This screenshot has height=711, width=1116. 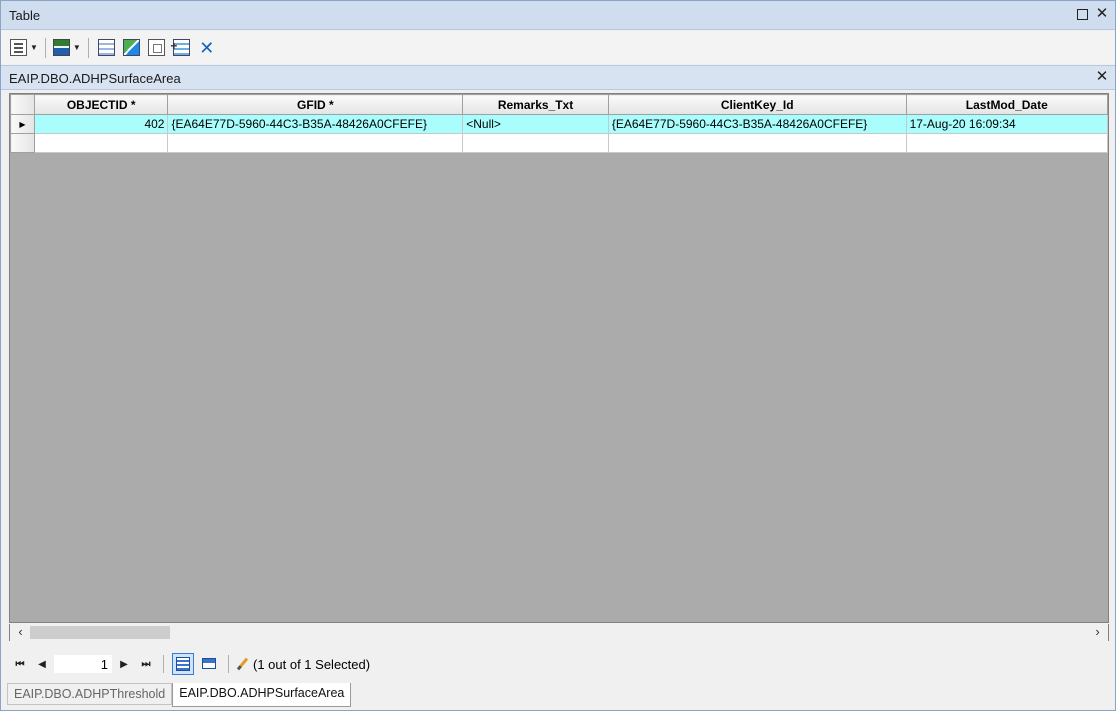 I want to click on scroll-right-icon: ›, so click(x=1097, y=632).